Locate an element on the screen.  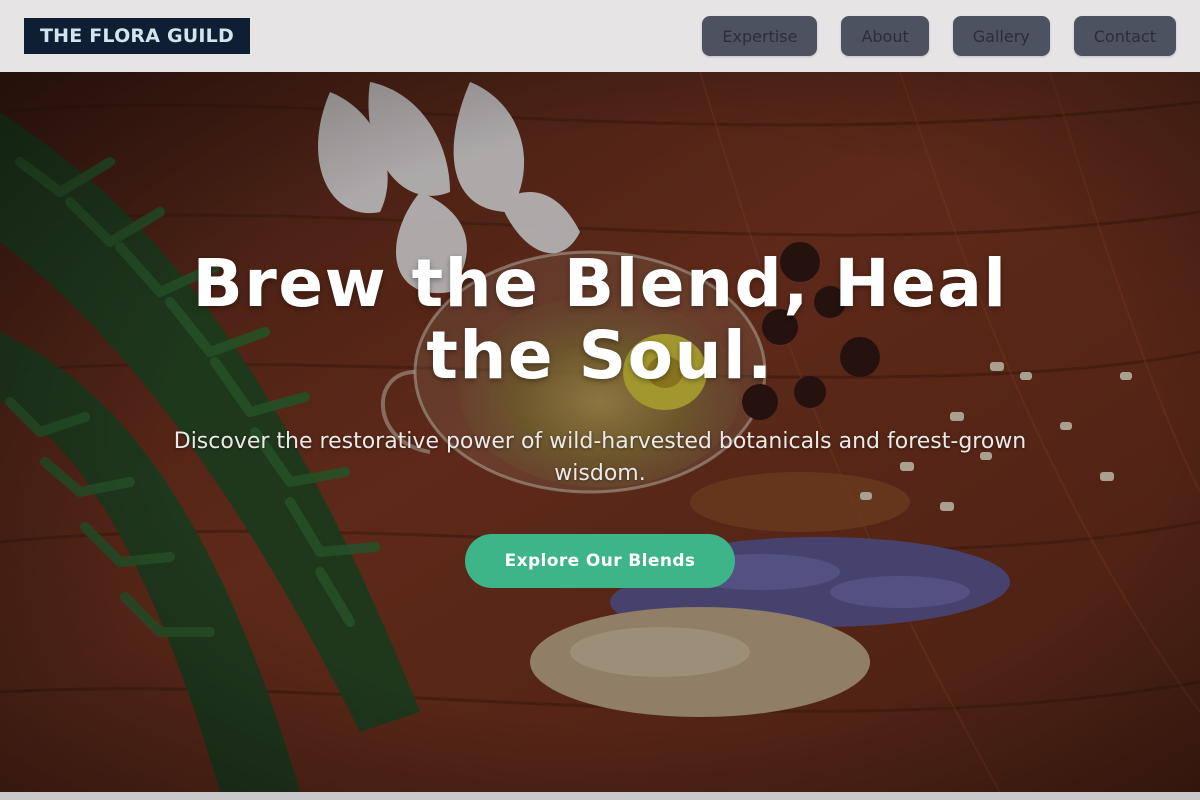
nav-item-gallery: Gallery is located at coordinates (1001, 36).